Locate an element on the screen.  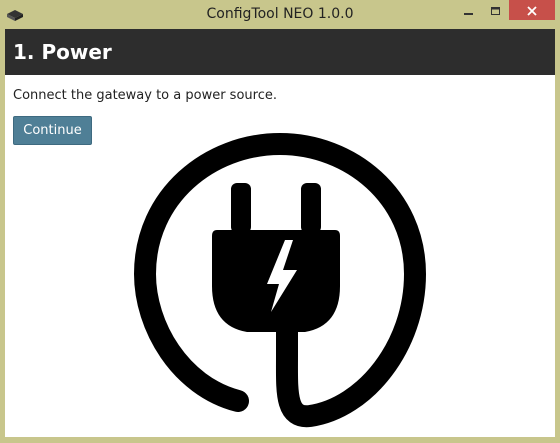
maximize-icon is located at coordinates (495, 10).